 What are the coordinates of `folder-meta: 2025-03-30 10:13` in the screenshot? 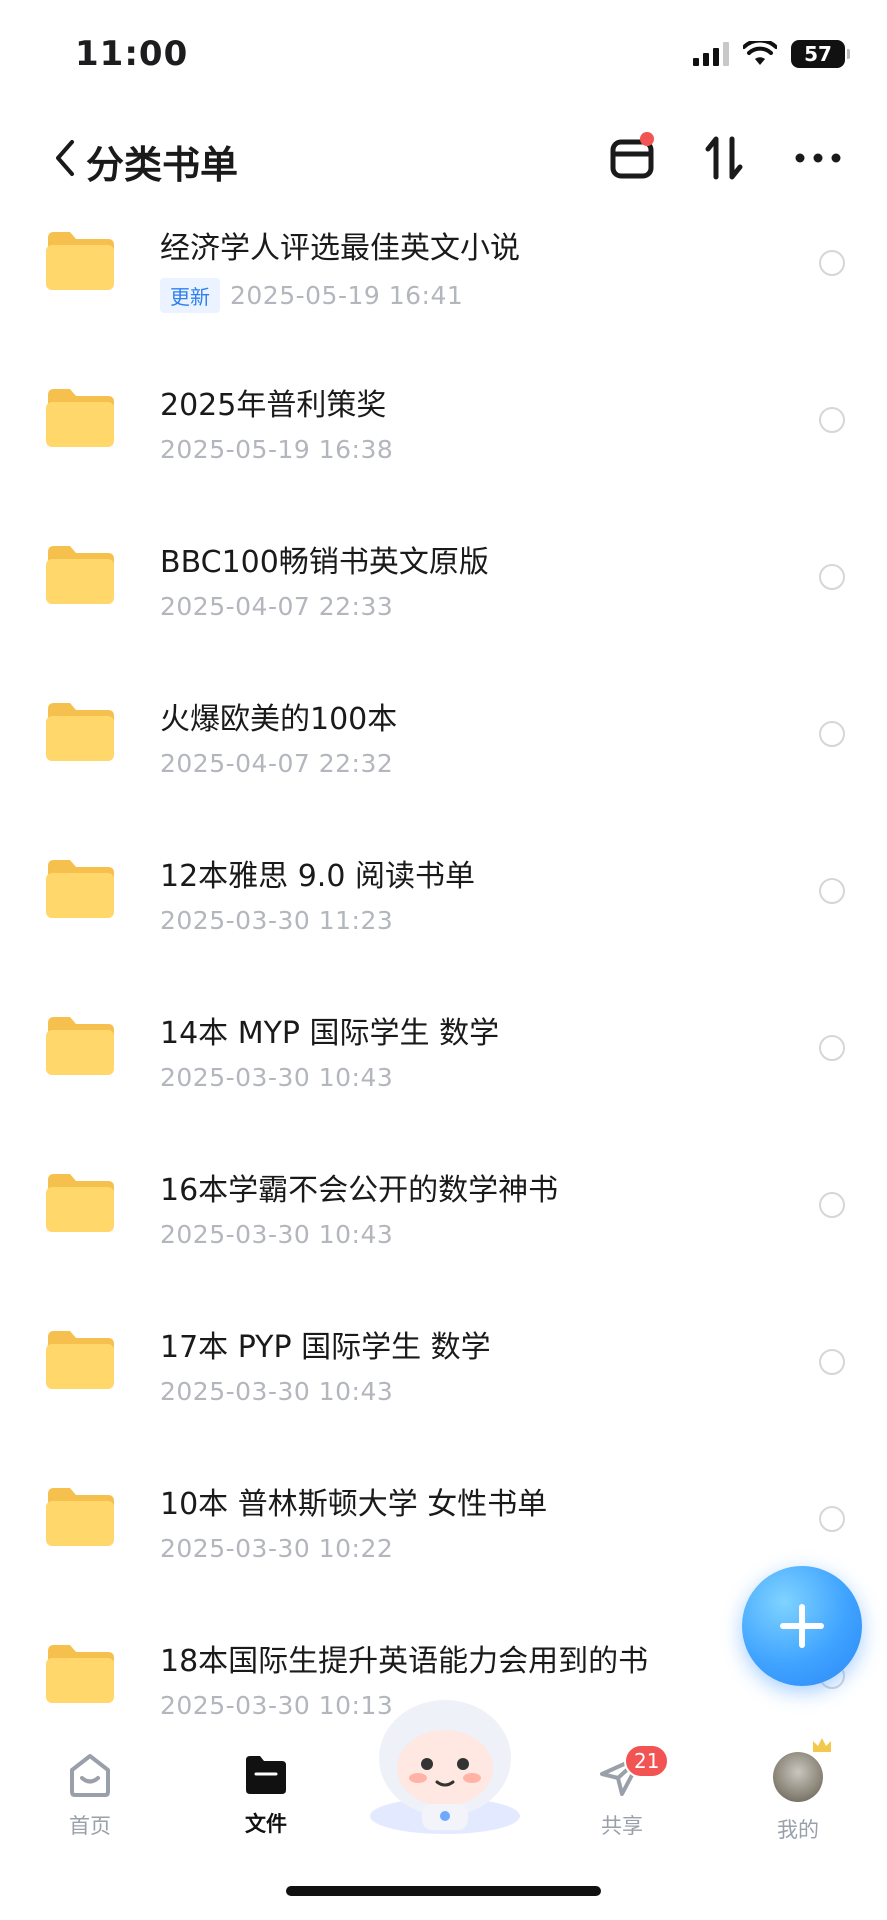 It's located at (276, 1705).